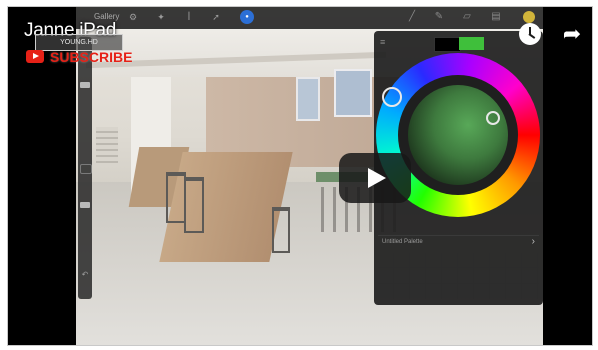  Describe the element at coordinates (247, 17) in the screenshot. I see `active-tool-icon: ●` at that location.